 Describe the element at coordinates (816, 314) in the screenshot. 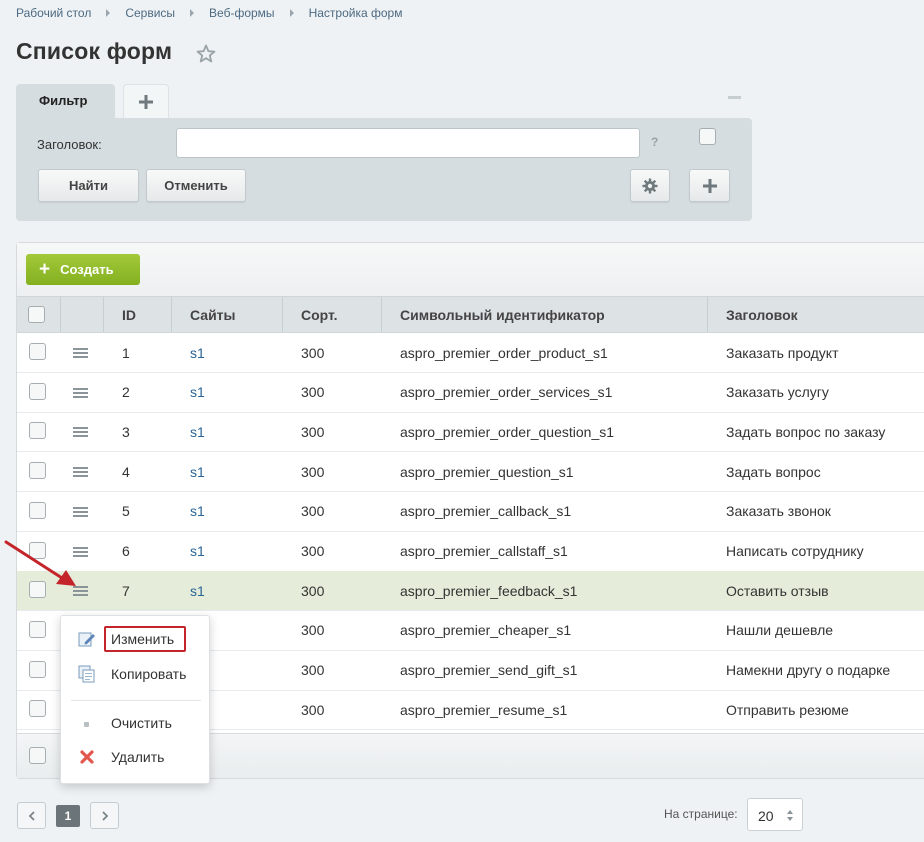

I see `column-header-title: Заголовок` at that location.